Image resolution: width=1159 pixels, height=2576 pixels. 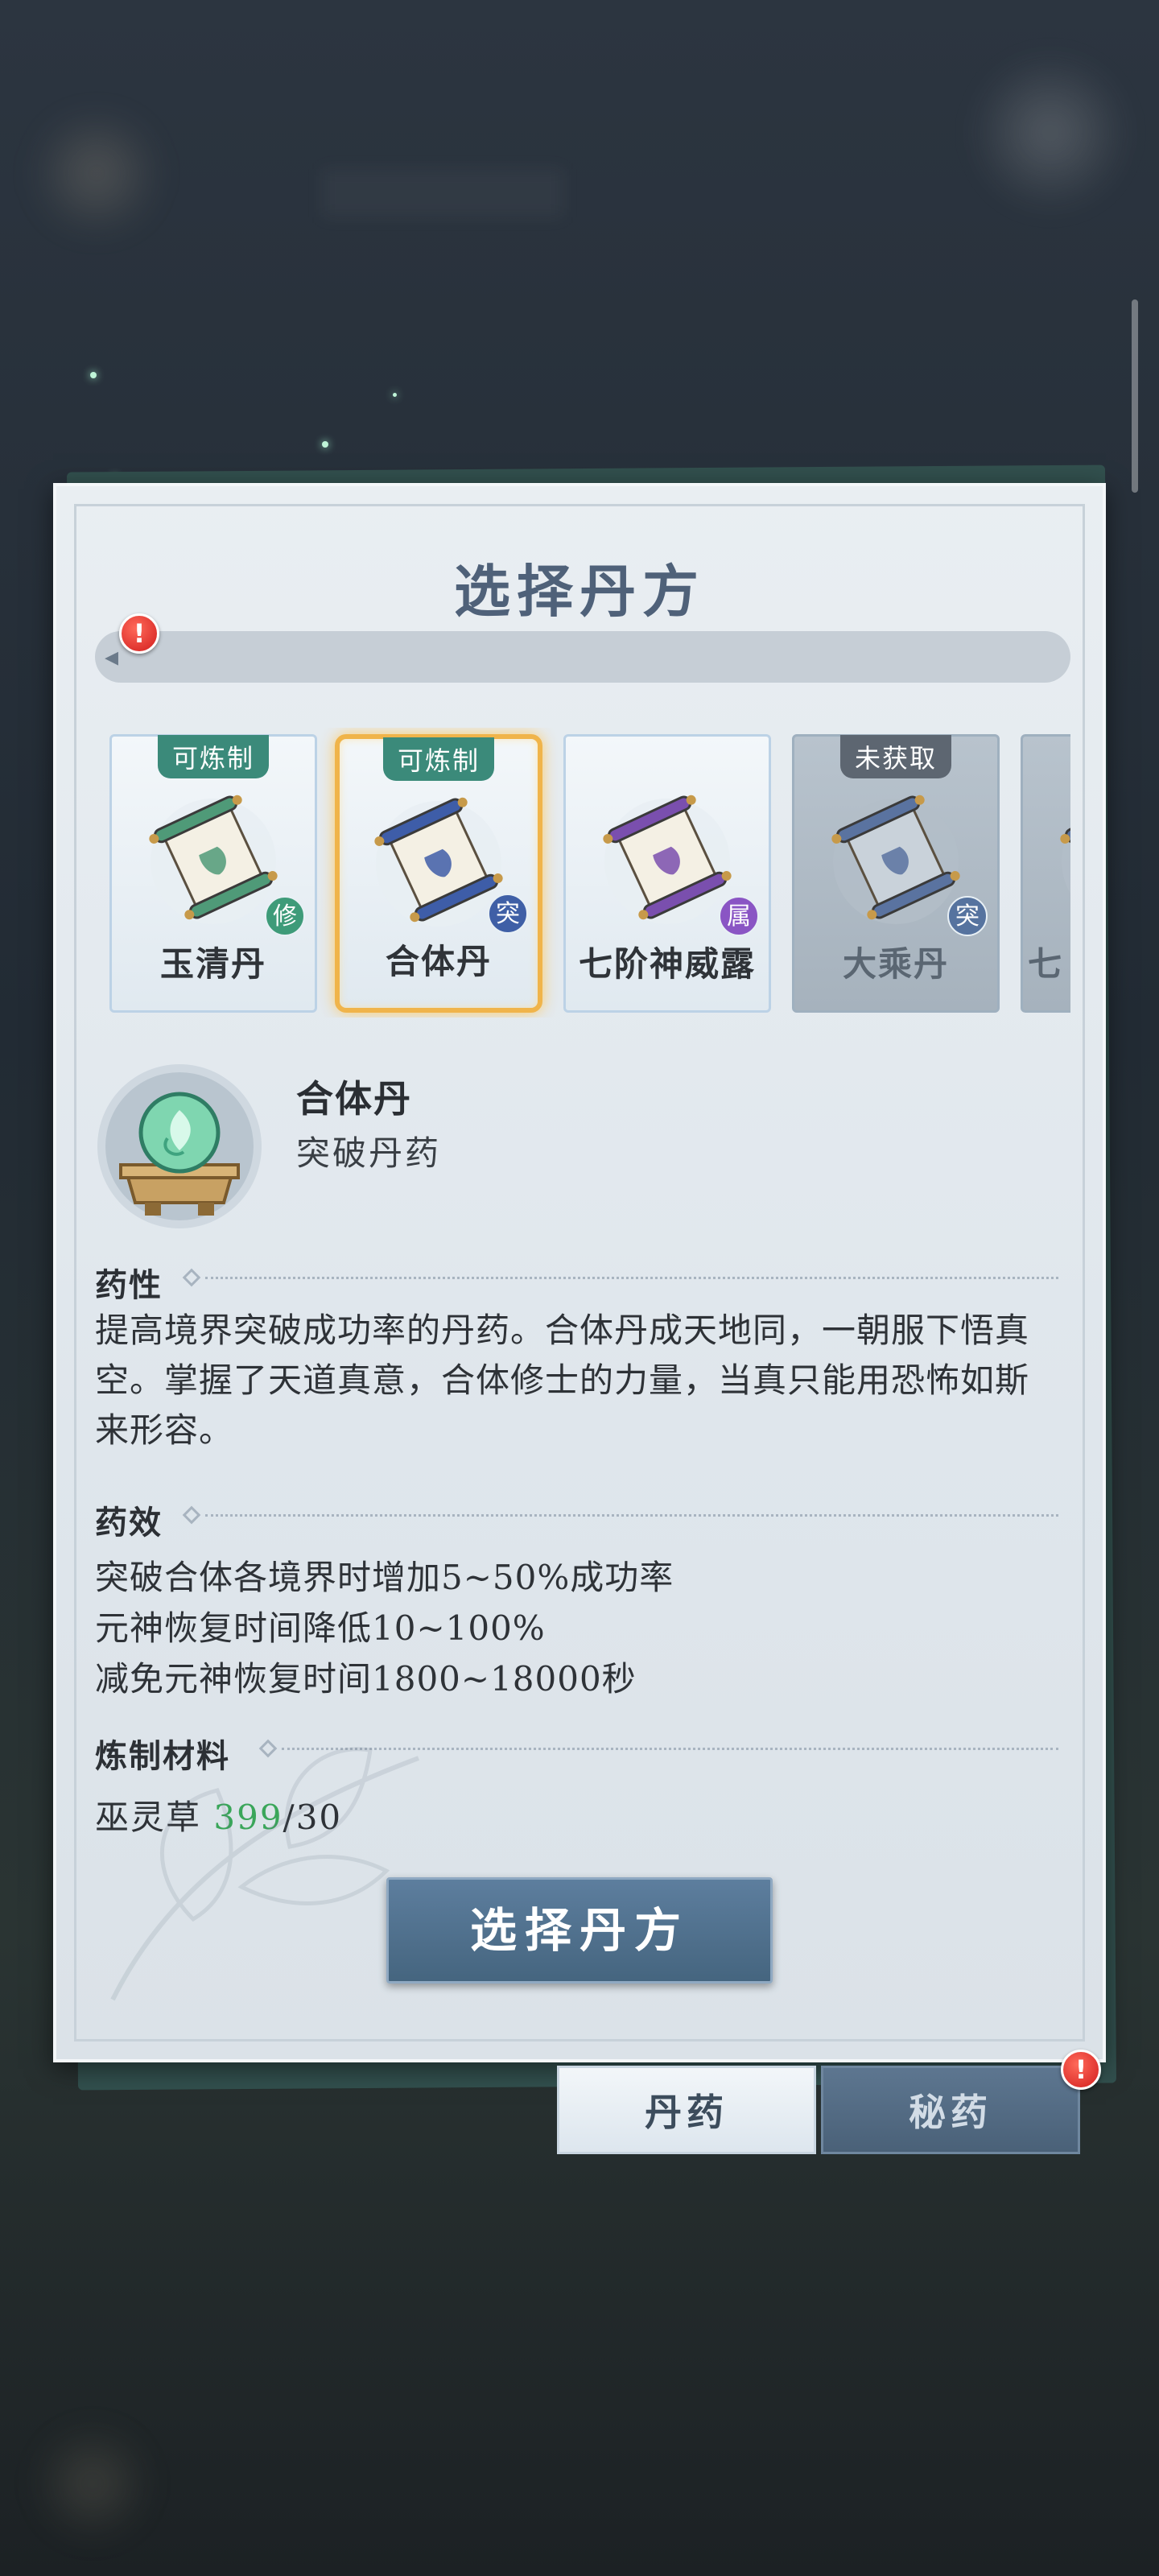 What do you see at coordinates (92, 2483) in the screenshot?
I see `blurred-corner-icon` at bounding box center [92, 2483].